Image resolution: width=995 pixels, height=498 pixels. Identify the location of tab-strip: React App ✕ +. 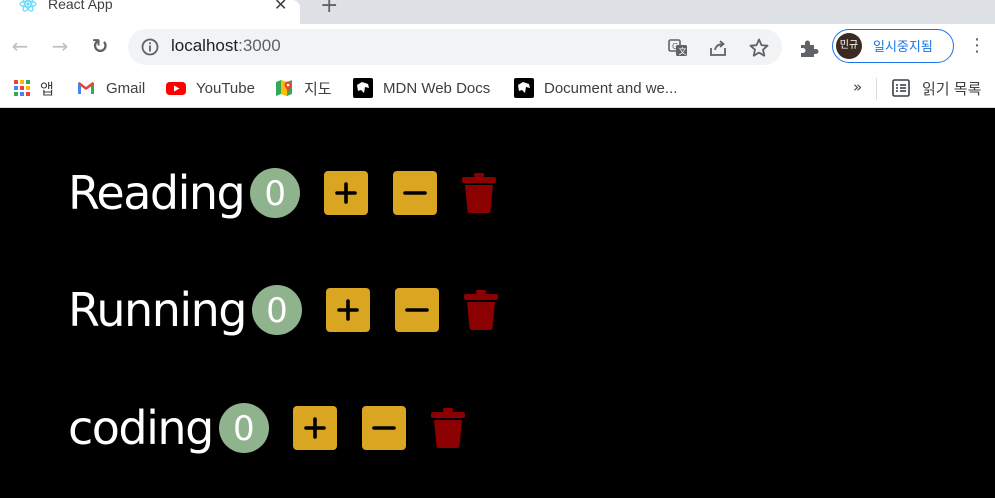
(497, 12).